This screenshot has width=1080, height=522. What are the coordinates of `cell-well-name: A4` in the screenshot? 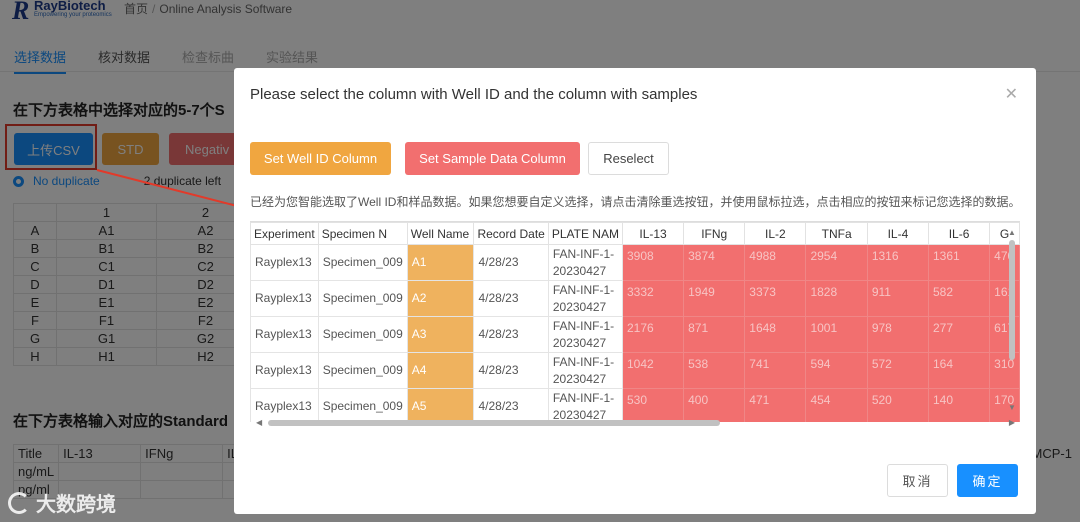 It's located at (440, 370).